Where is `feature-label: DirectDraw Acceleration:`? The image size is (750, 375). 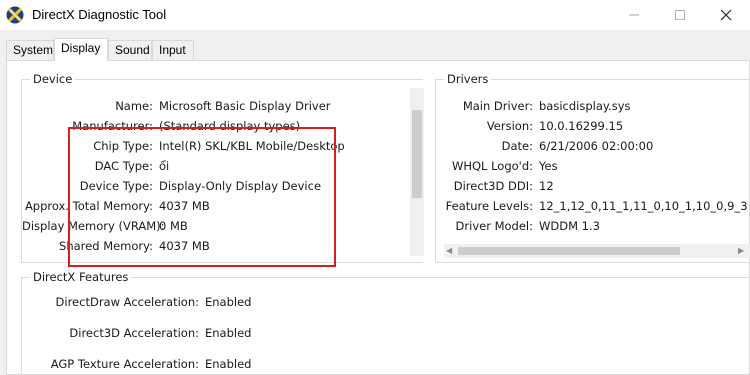
feature-label: DirectDraw Acceleration: is located at coordinates (127, 302).